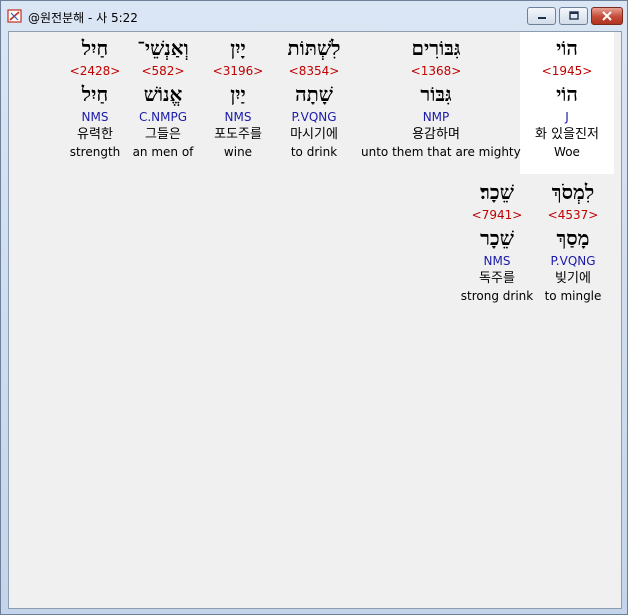 This screenshot has width=628, height=615. What do you see at coordinates (238, 134) in the screenshot?
I see `korean-gloss: 포도주를` at bounding box center [238, 134].